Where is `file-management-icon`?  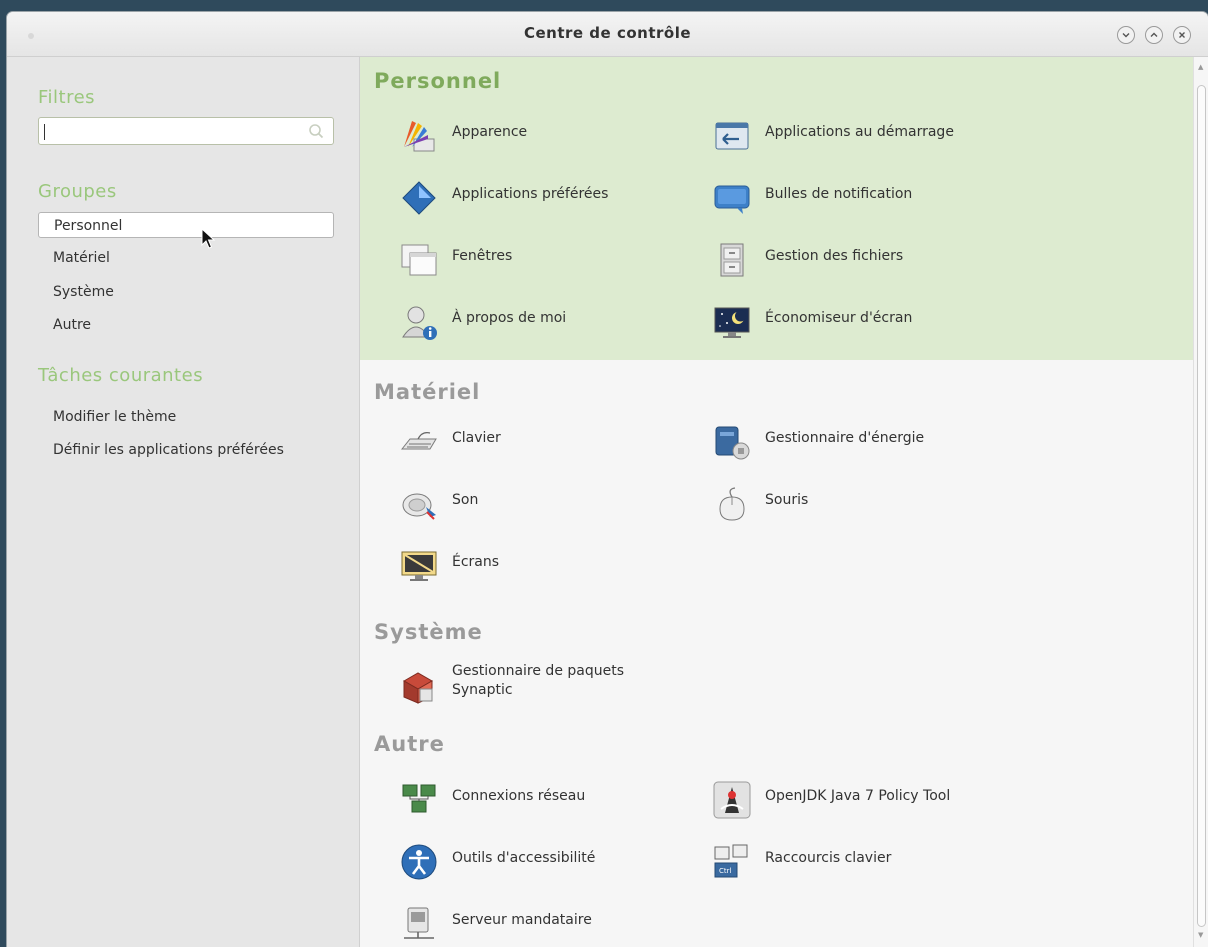
file-management-icon is located at coordinates (732, 260).